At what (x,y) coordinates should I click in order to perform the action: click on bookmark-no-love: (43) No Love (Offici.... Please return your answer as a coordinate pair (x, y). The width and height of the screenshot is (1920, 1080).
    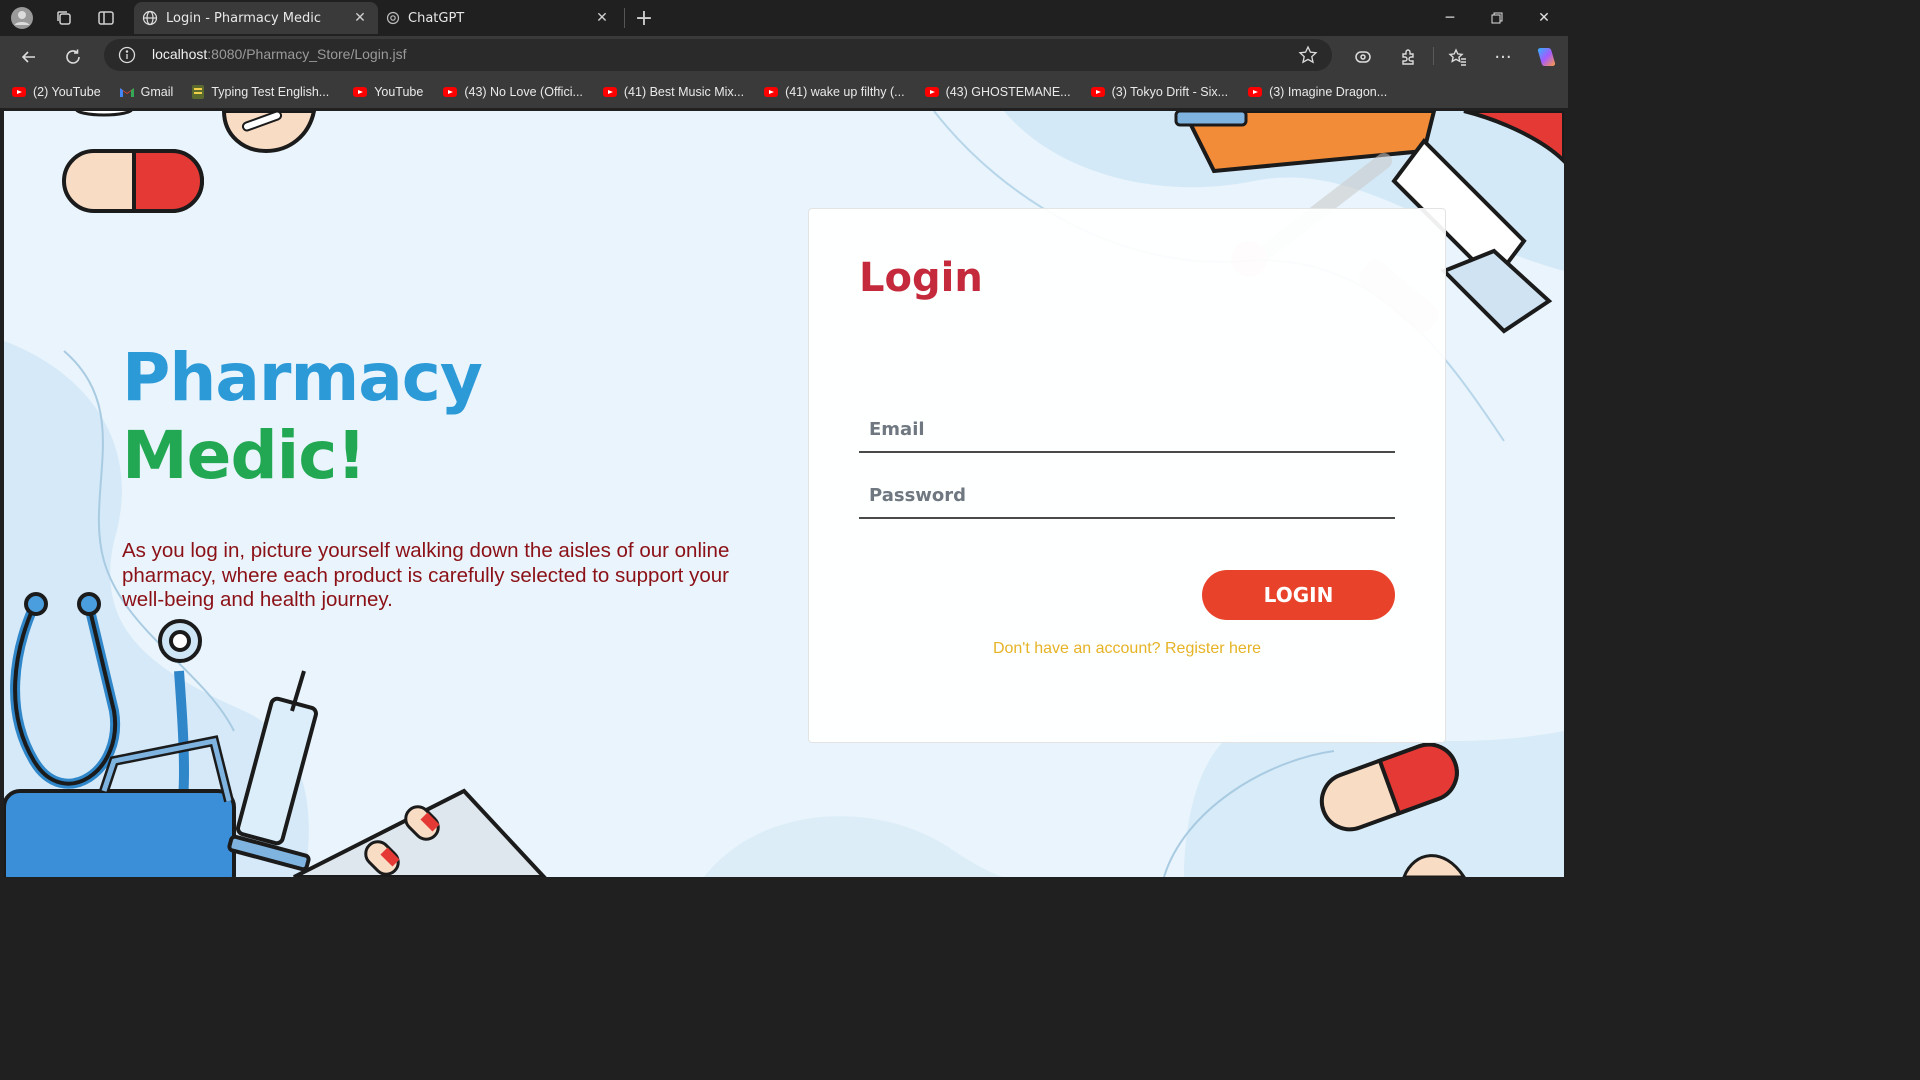
    Looking at the image, I should click on (513, 92).